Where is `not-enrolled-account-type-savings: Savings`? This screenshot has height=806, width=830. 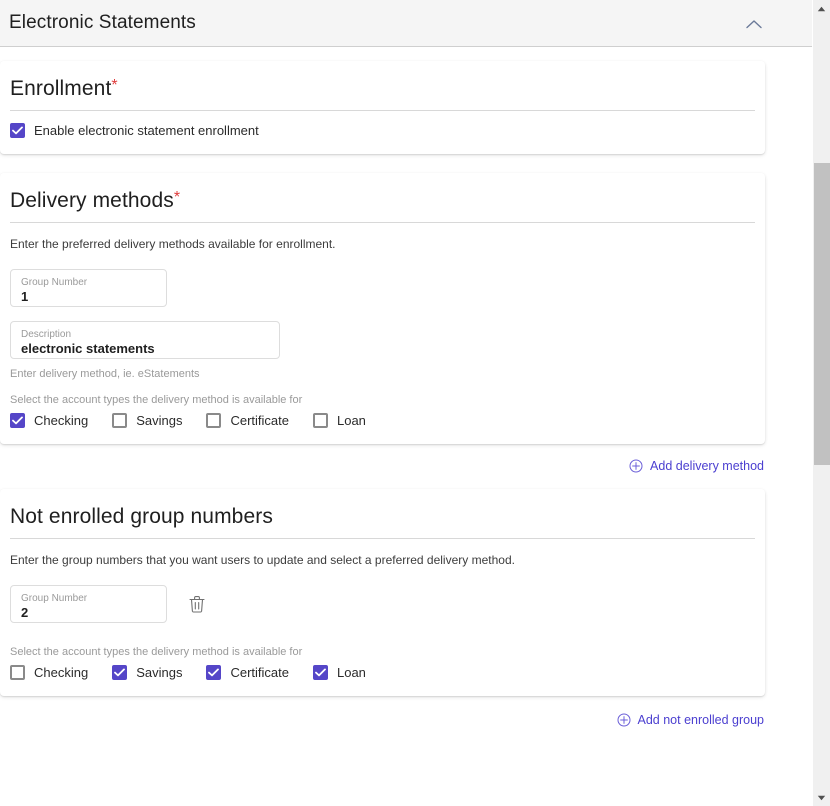
not-enrolled-account-type-savings: Savings is located at coordinates (147, 672).